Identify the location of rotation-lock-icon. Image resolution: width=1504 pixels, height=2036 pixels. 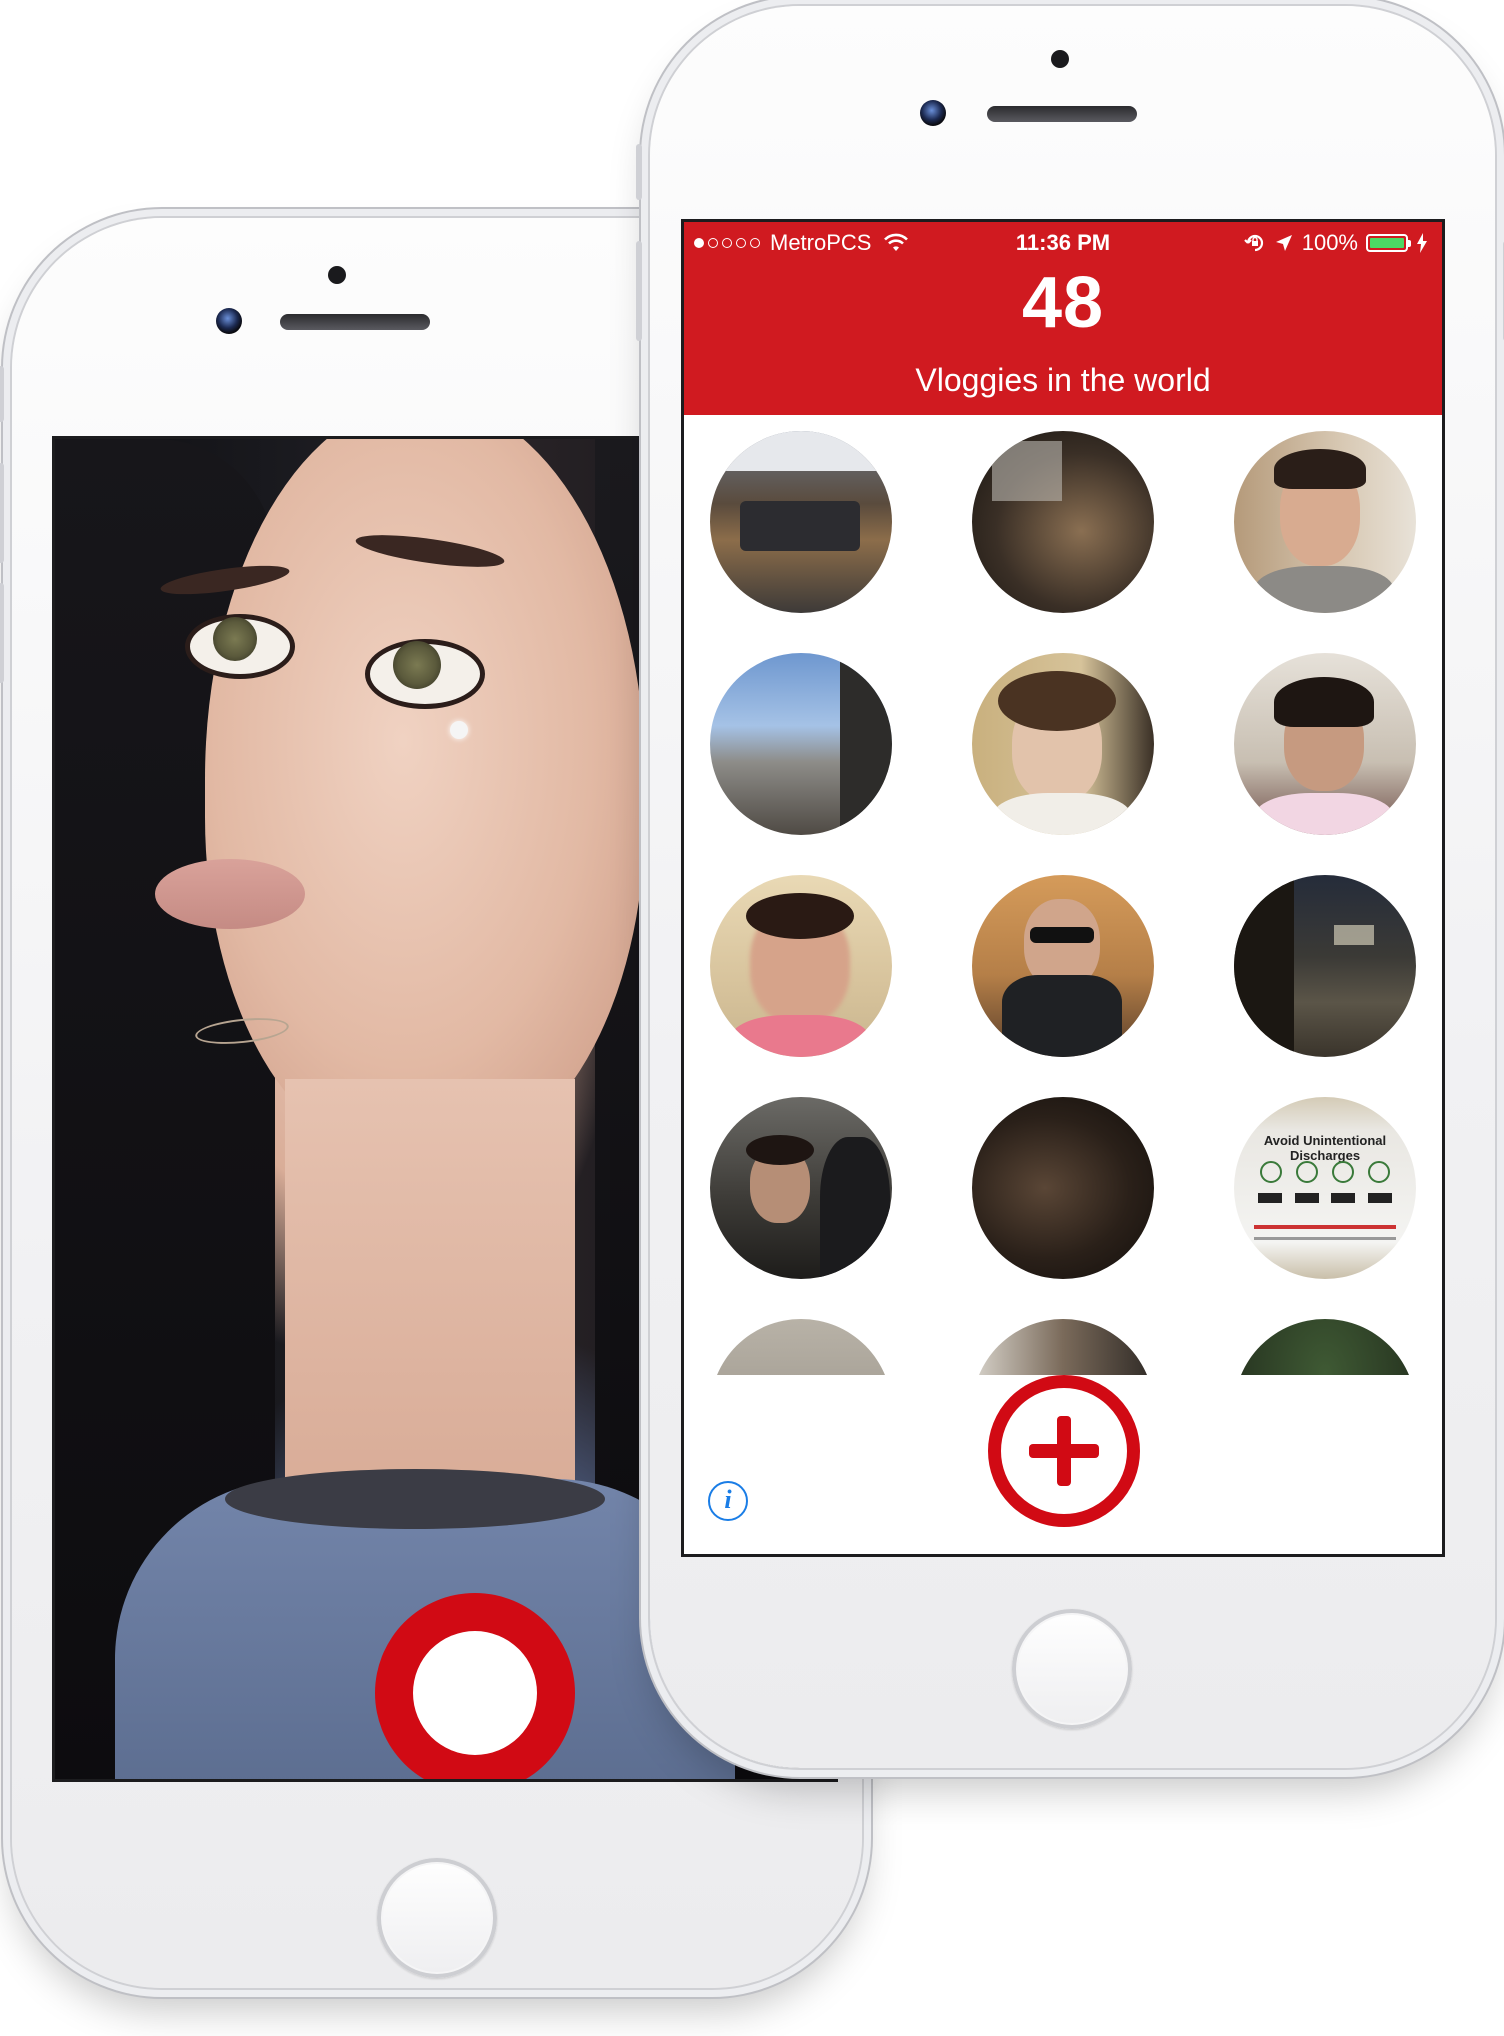
(1253, 243).